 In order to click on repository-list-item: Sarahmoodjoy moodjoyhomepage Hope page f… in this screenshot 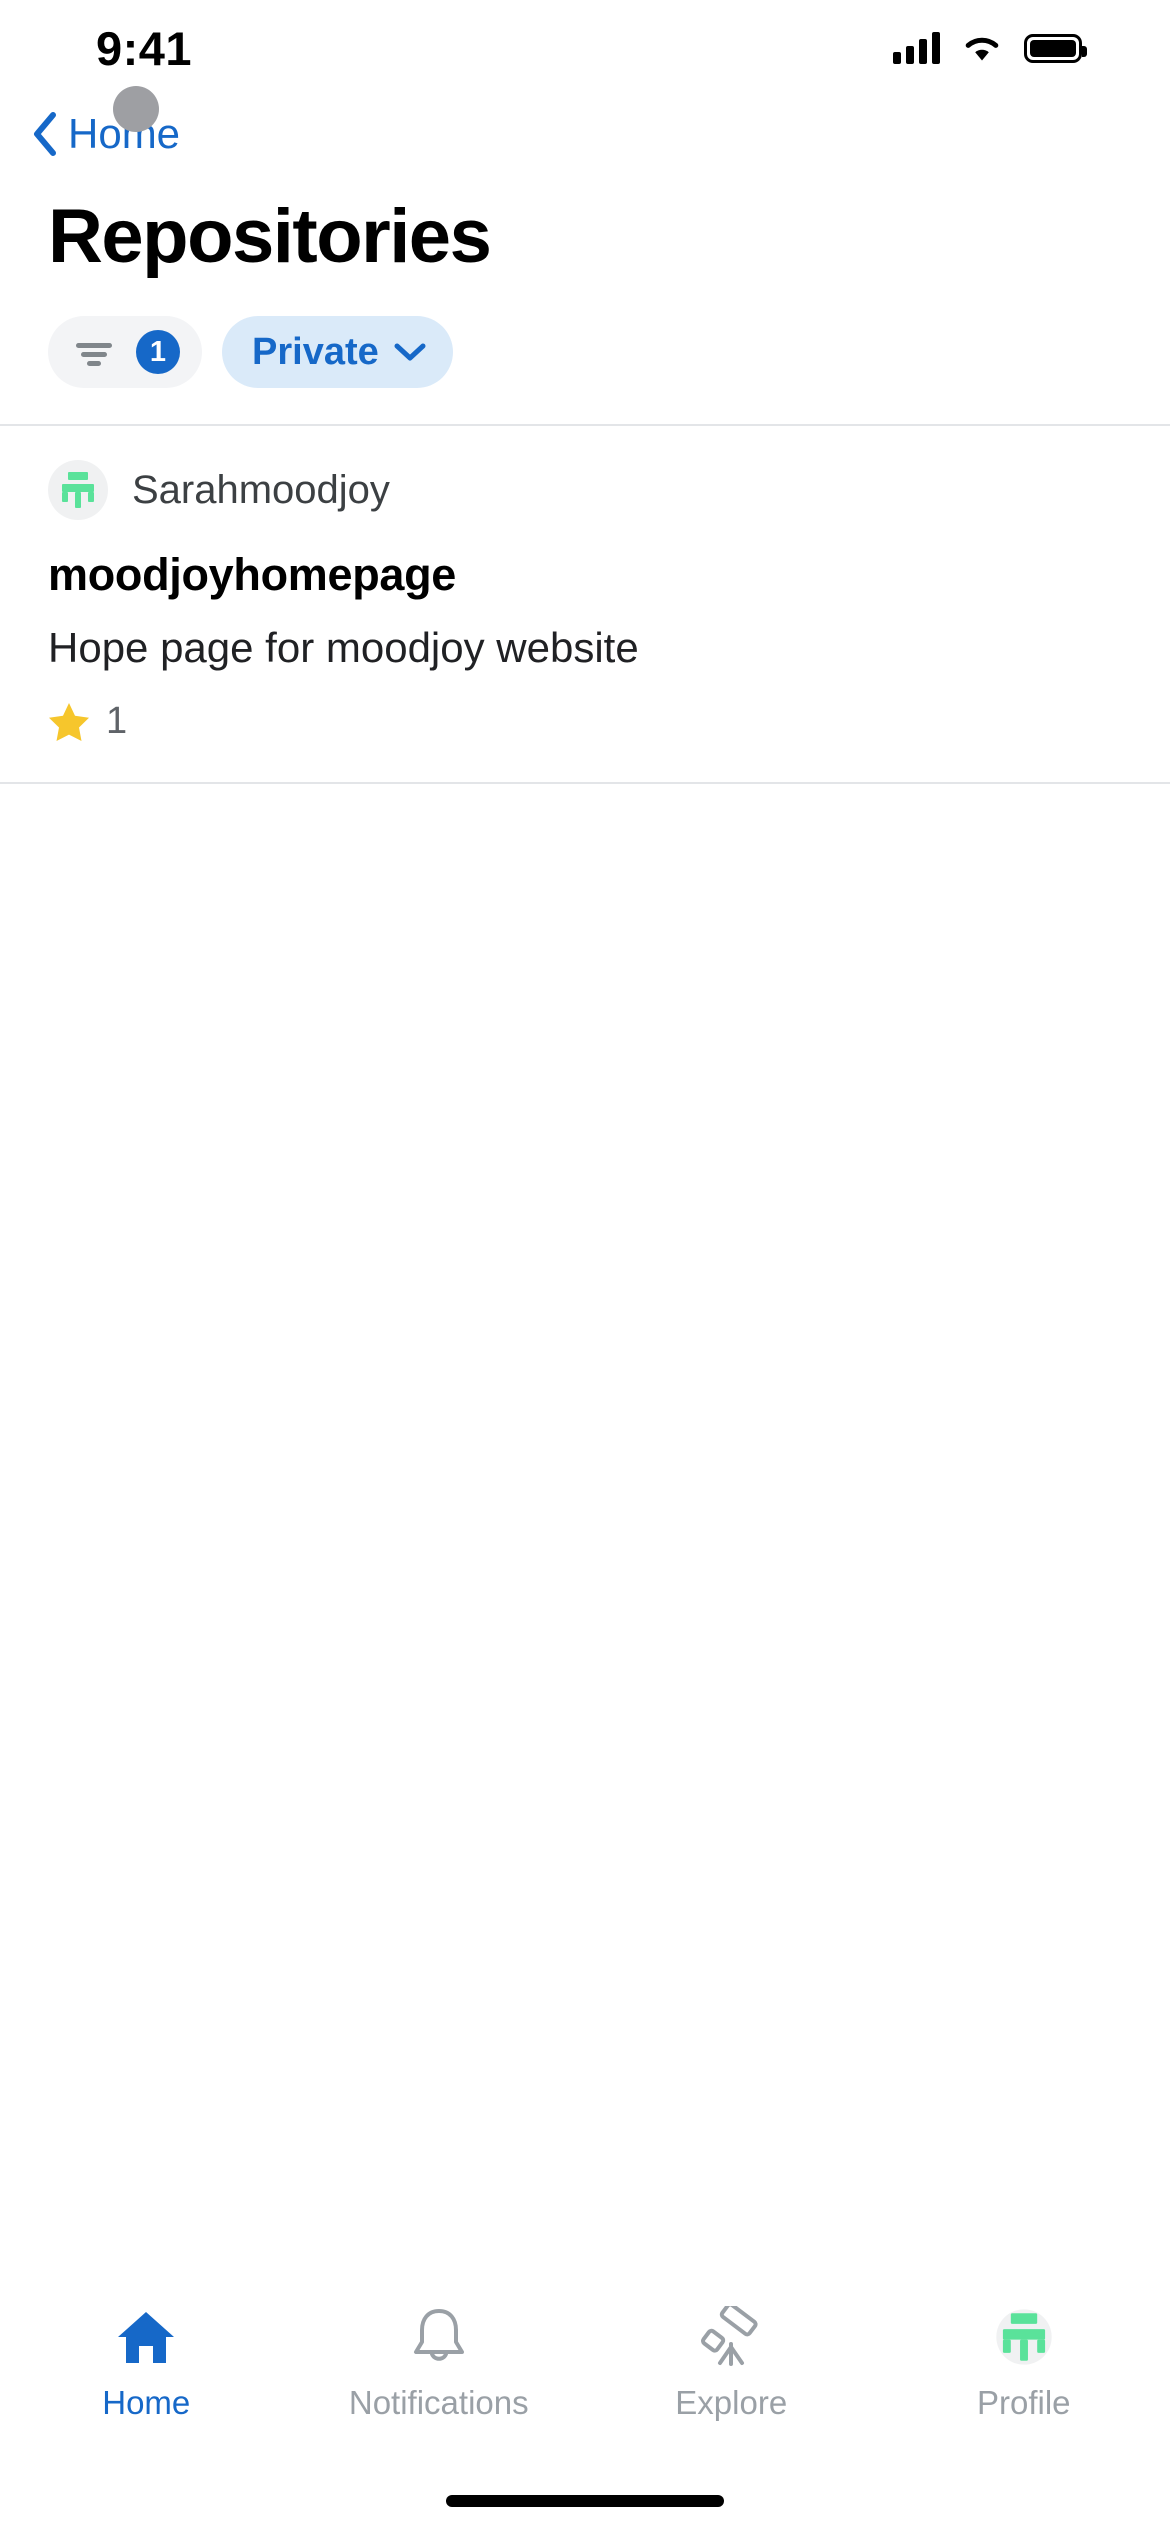, I will do `click(585, 604)`.